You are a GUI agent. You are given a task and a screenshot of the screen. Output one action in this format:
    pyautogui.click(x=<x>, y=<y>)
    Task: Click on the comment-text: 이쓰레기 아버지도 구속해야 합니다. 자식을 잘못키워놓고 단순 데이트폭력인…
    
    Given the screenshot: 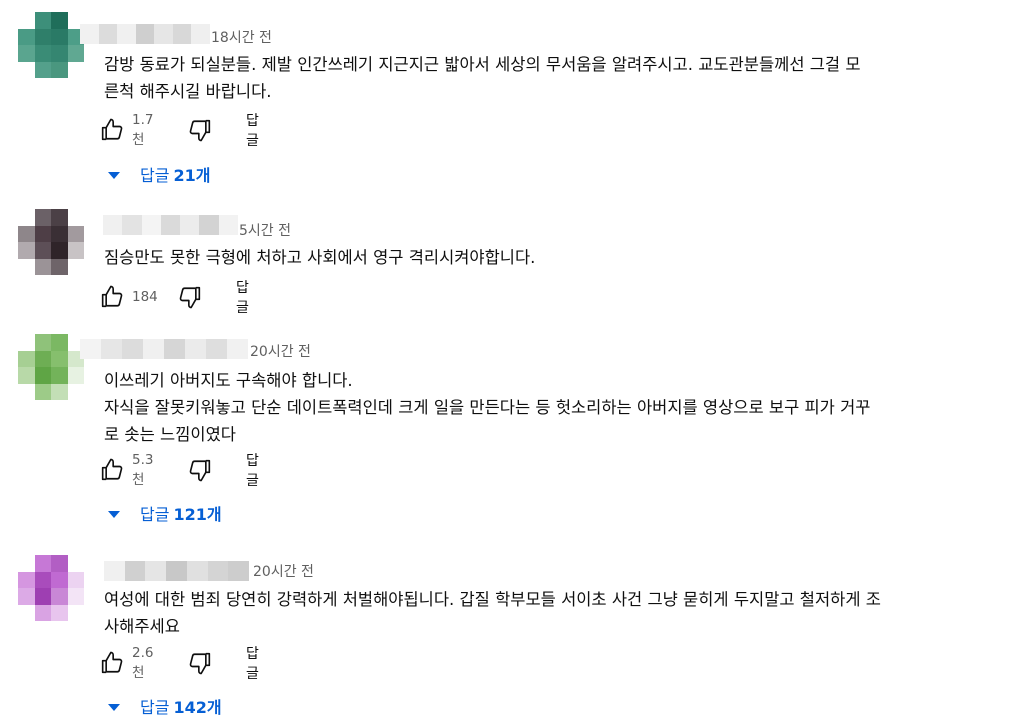 What is the action you would take?
    pyautogui.click(x=554, y=407)
    